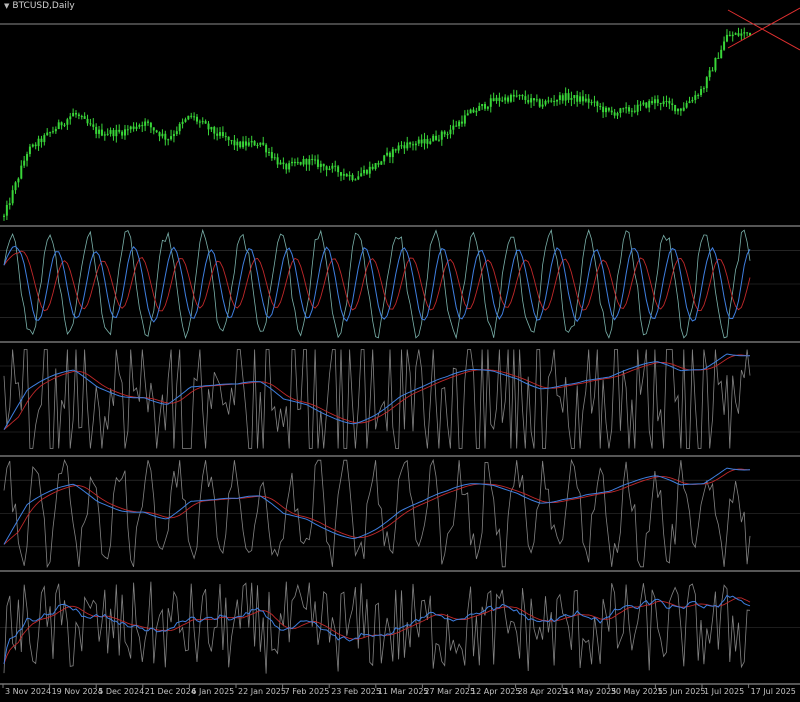 The width and height of the screenshot is (800, 702). Describe the element at coordinates (6, 6) in the screenshot. I see `caret-down-icon: ▼` at that location.